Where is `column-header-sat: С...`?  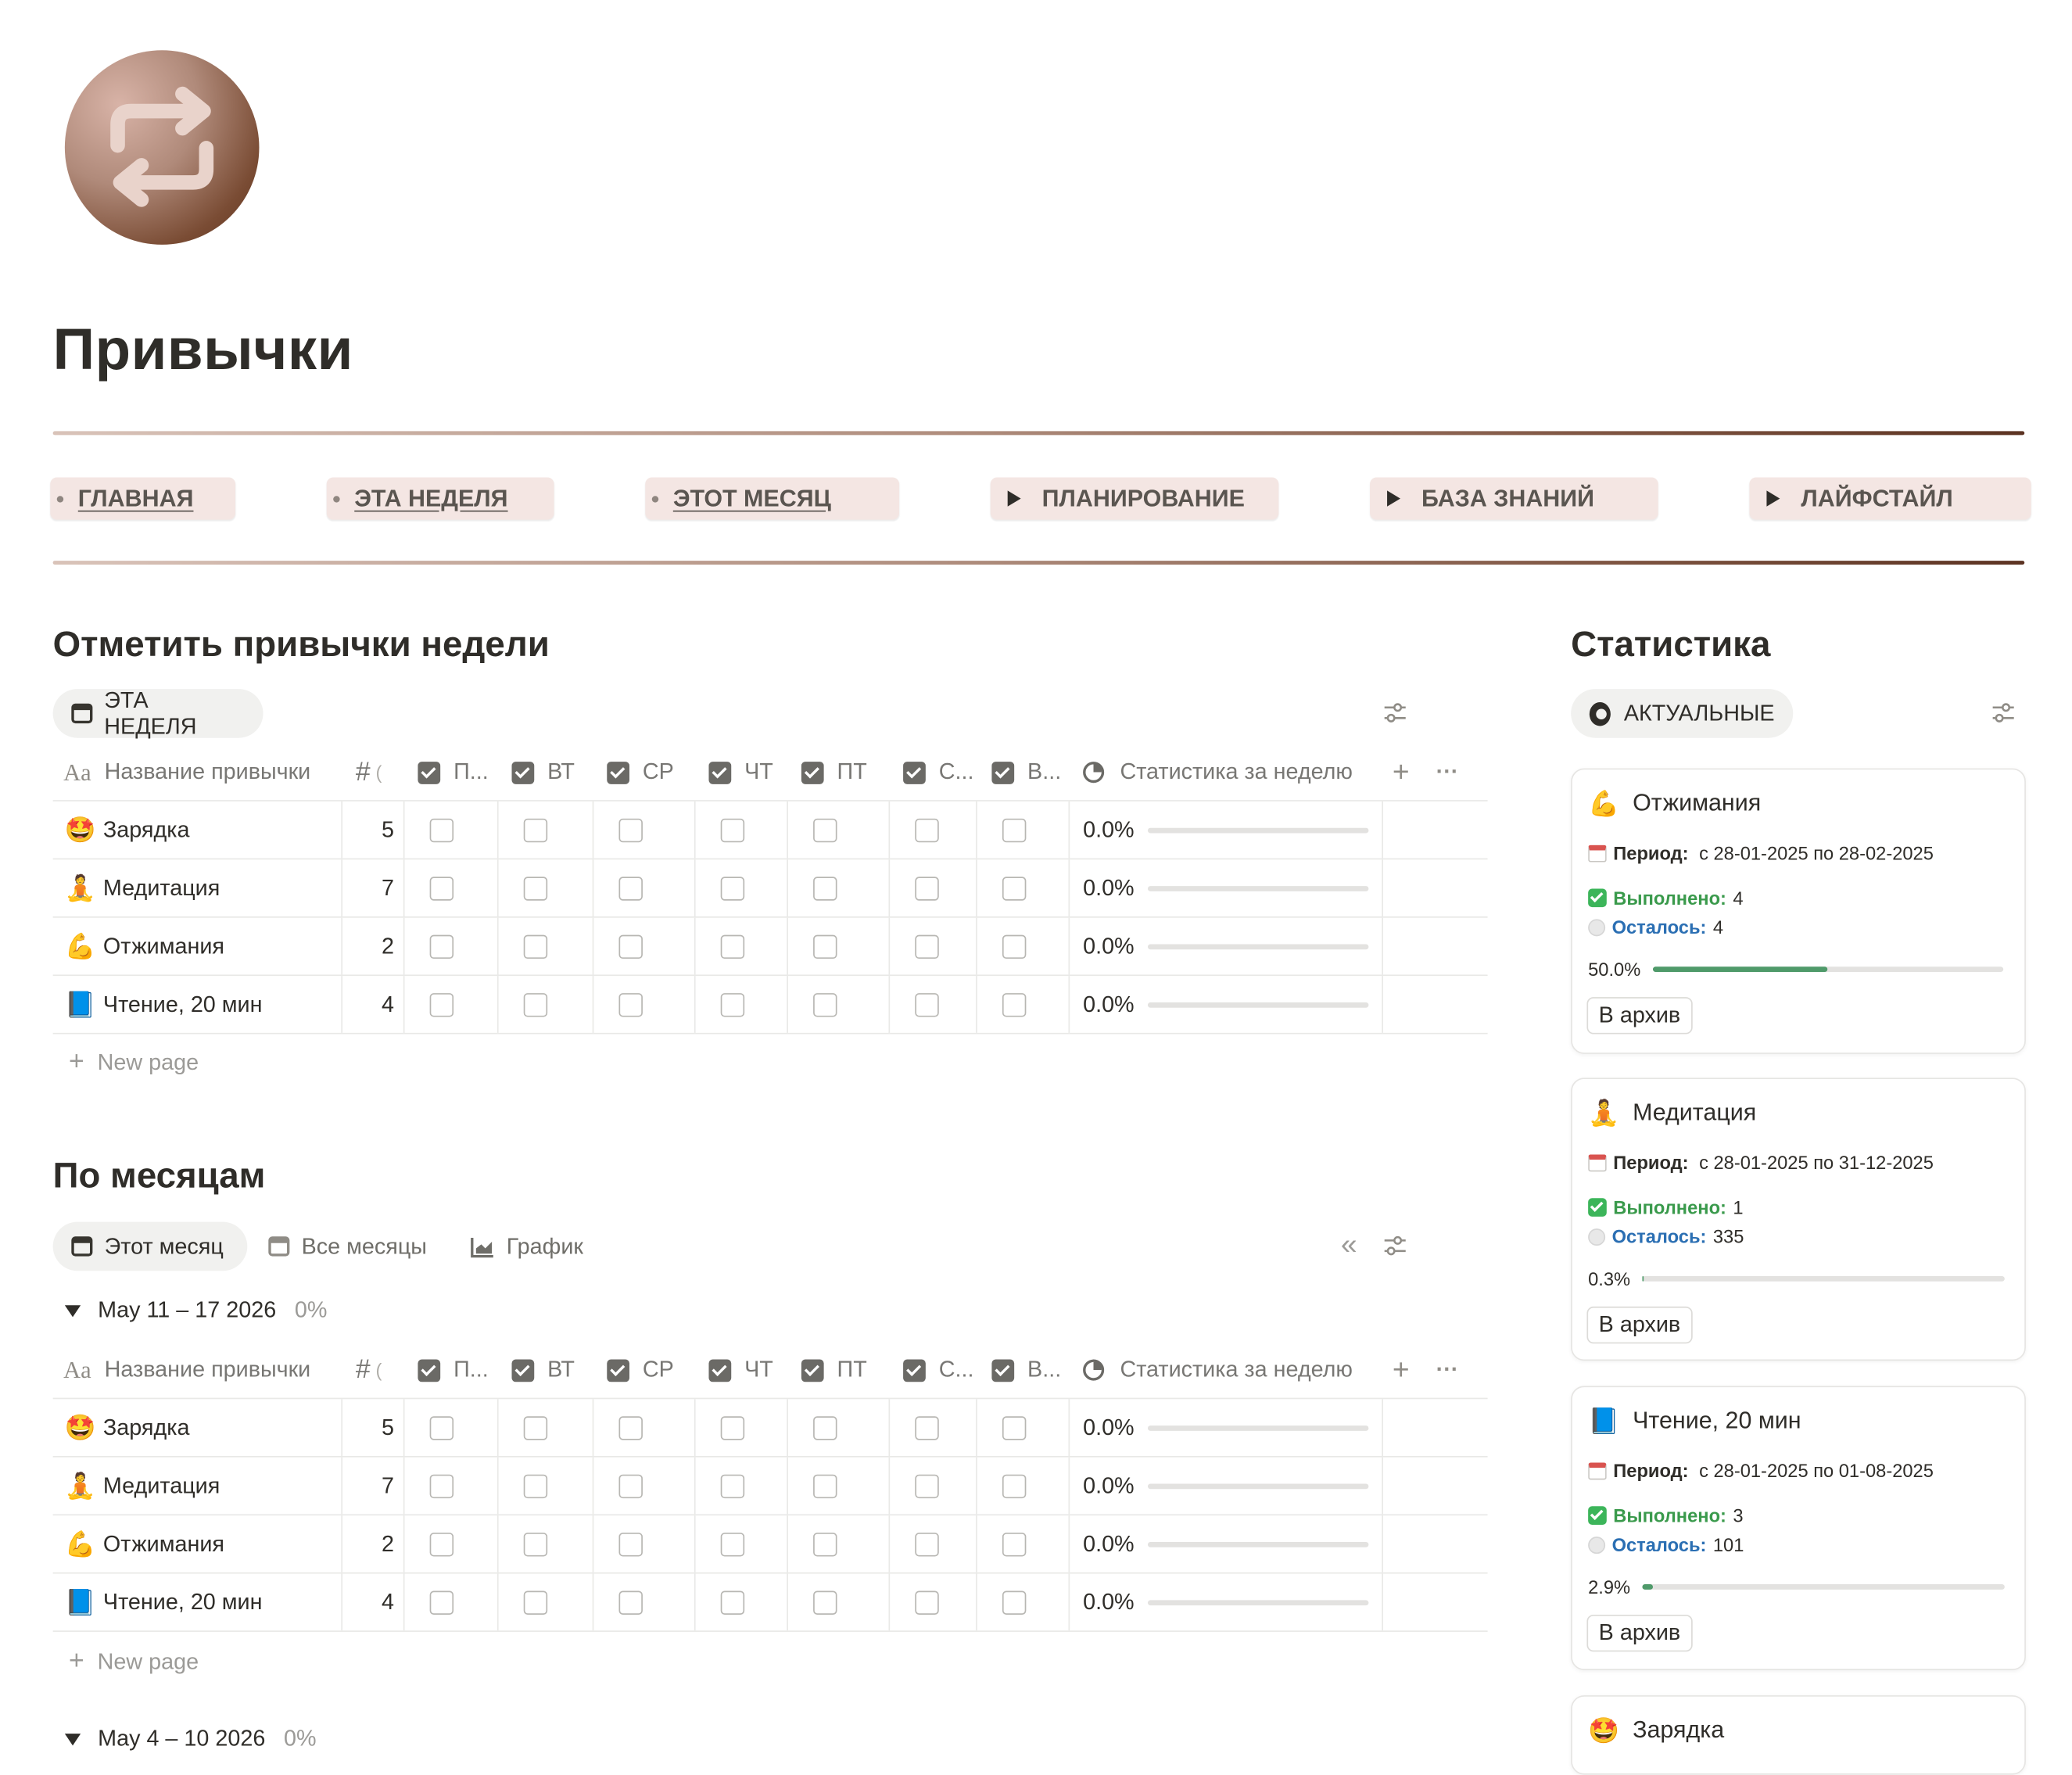
column-header-sat: С... is located at coordinates (946, 772).